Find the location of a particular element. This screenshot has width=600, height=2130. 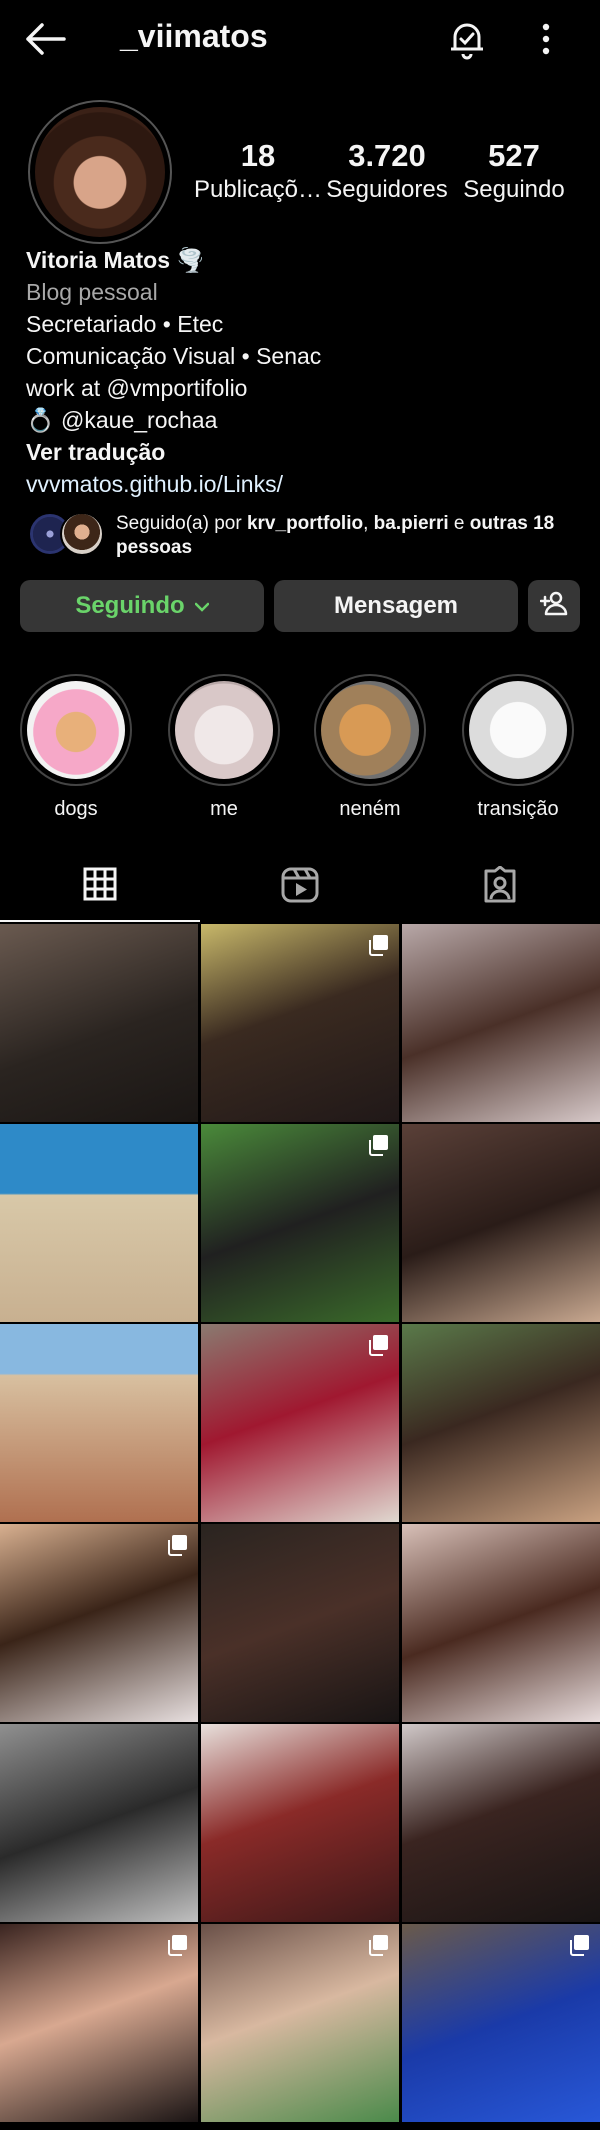

grid-icon is located at coordinates (100, 886).